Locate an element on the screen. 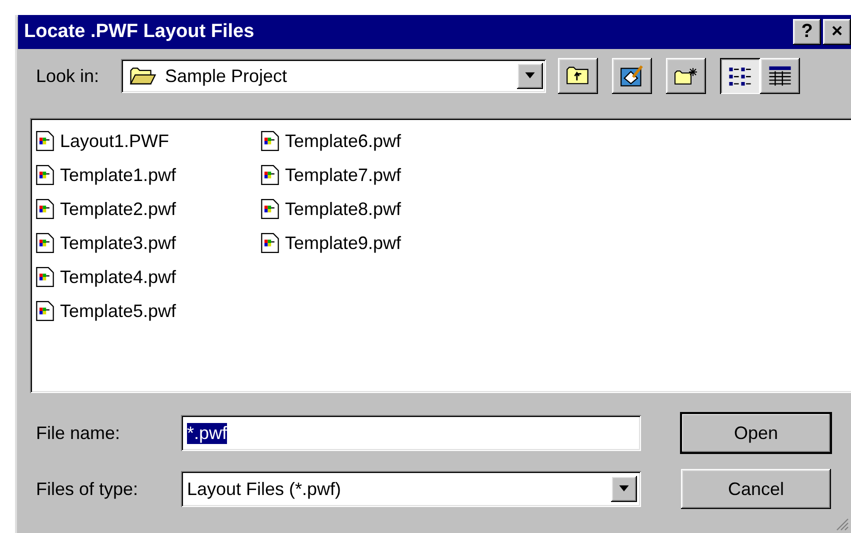  up-folder-icon is located at coordinates (578, 76).